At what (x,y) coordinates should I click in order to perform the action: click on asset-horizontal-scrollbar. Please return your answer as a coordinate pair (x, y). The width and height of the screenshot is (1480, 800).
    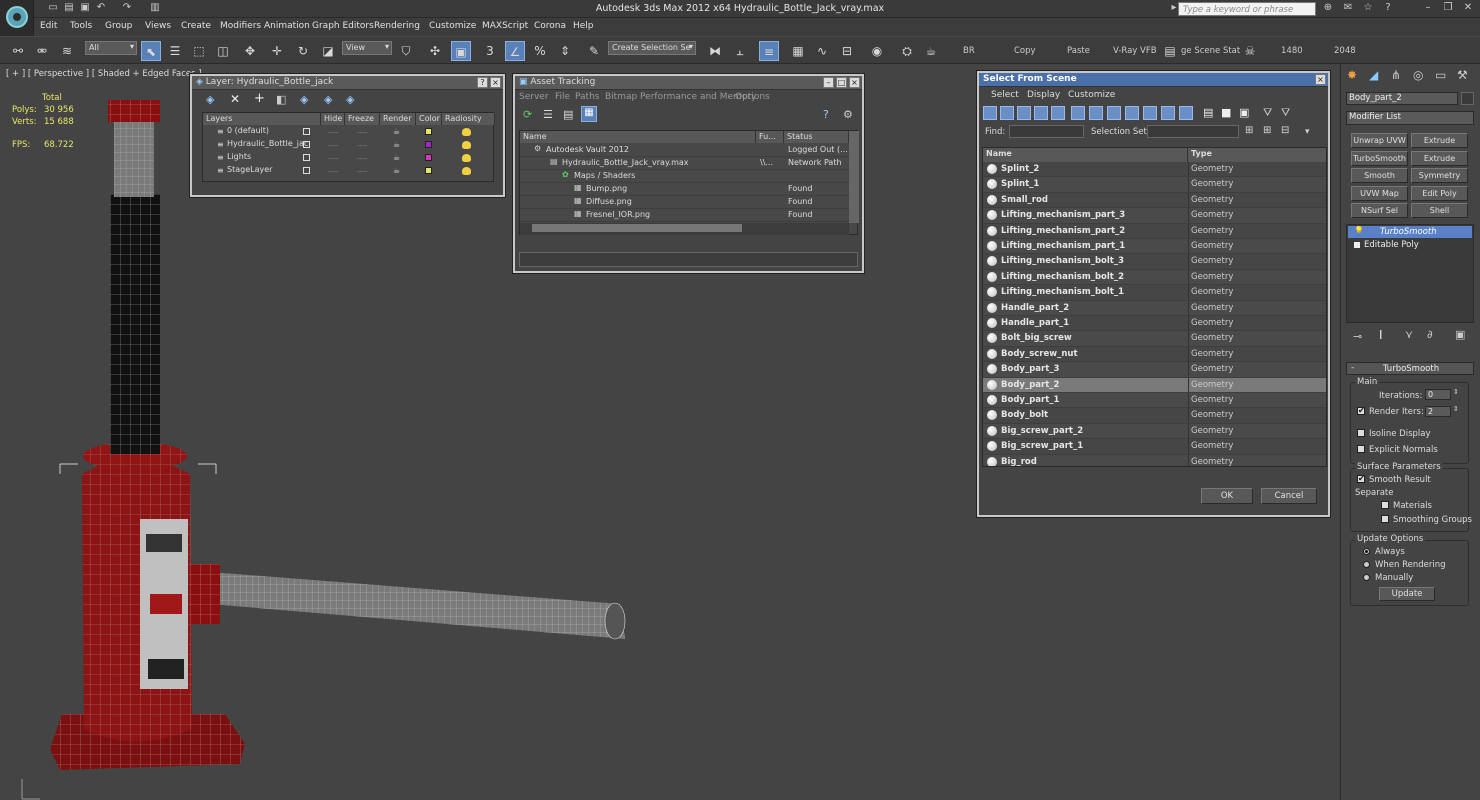
    Looking at the image, I should click on (684, 228).